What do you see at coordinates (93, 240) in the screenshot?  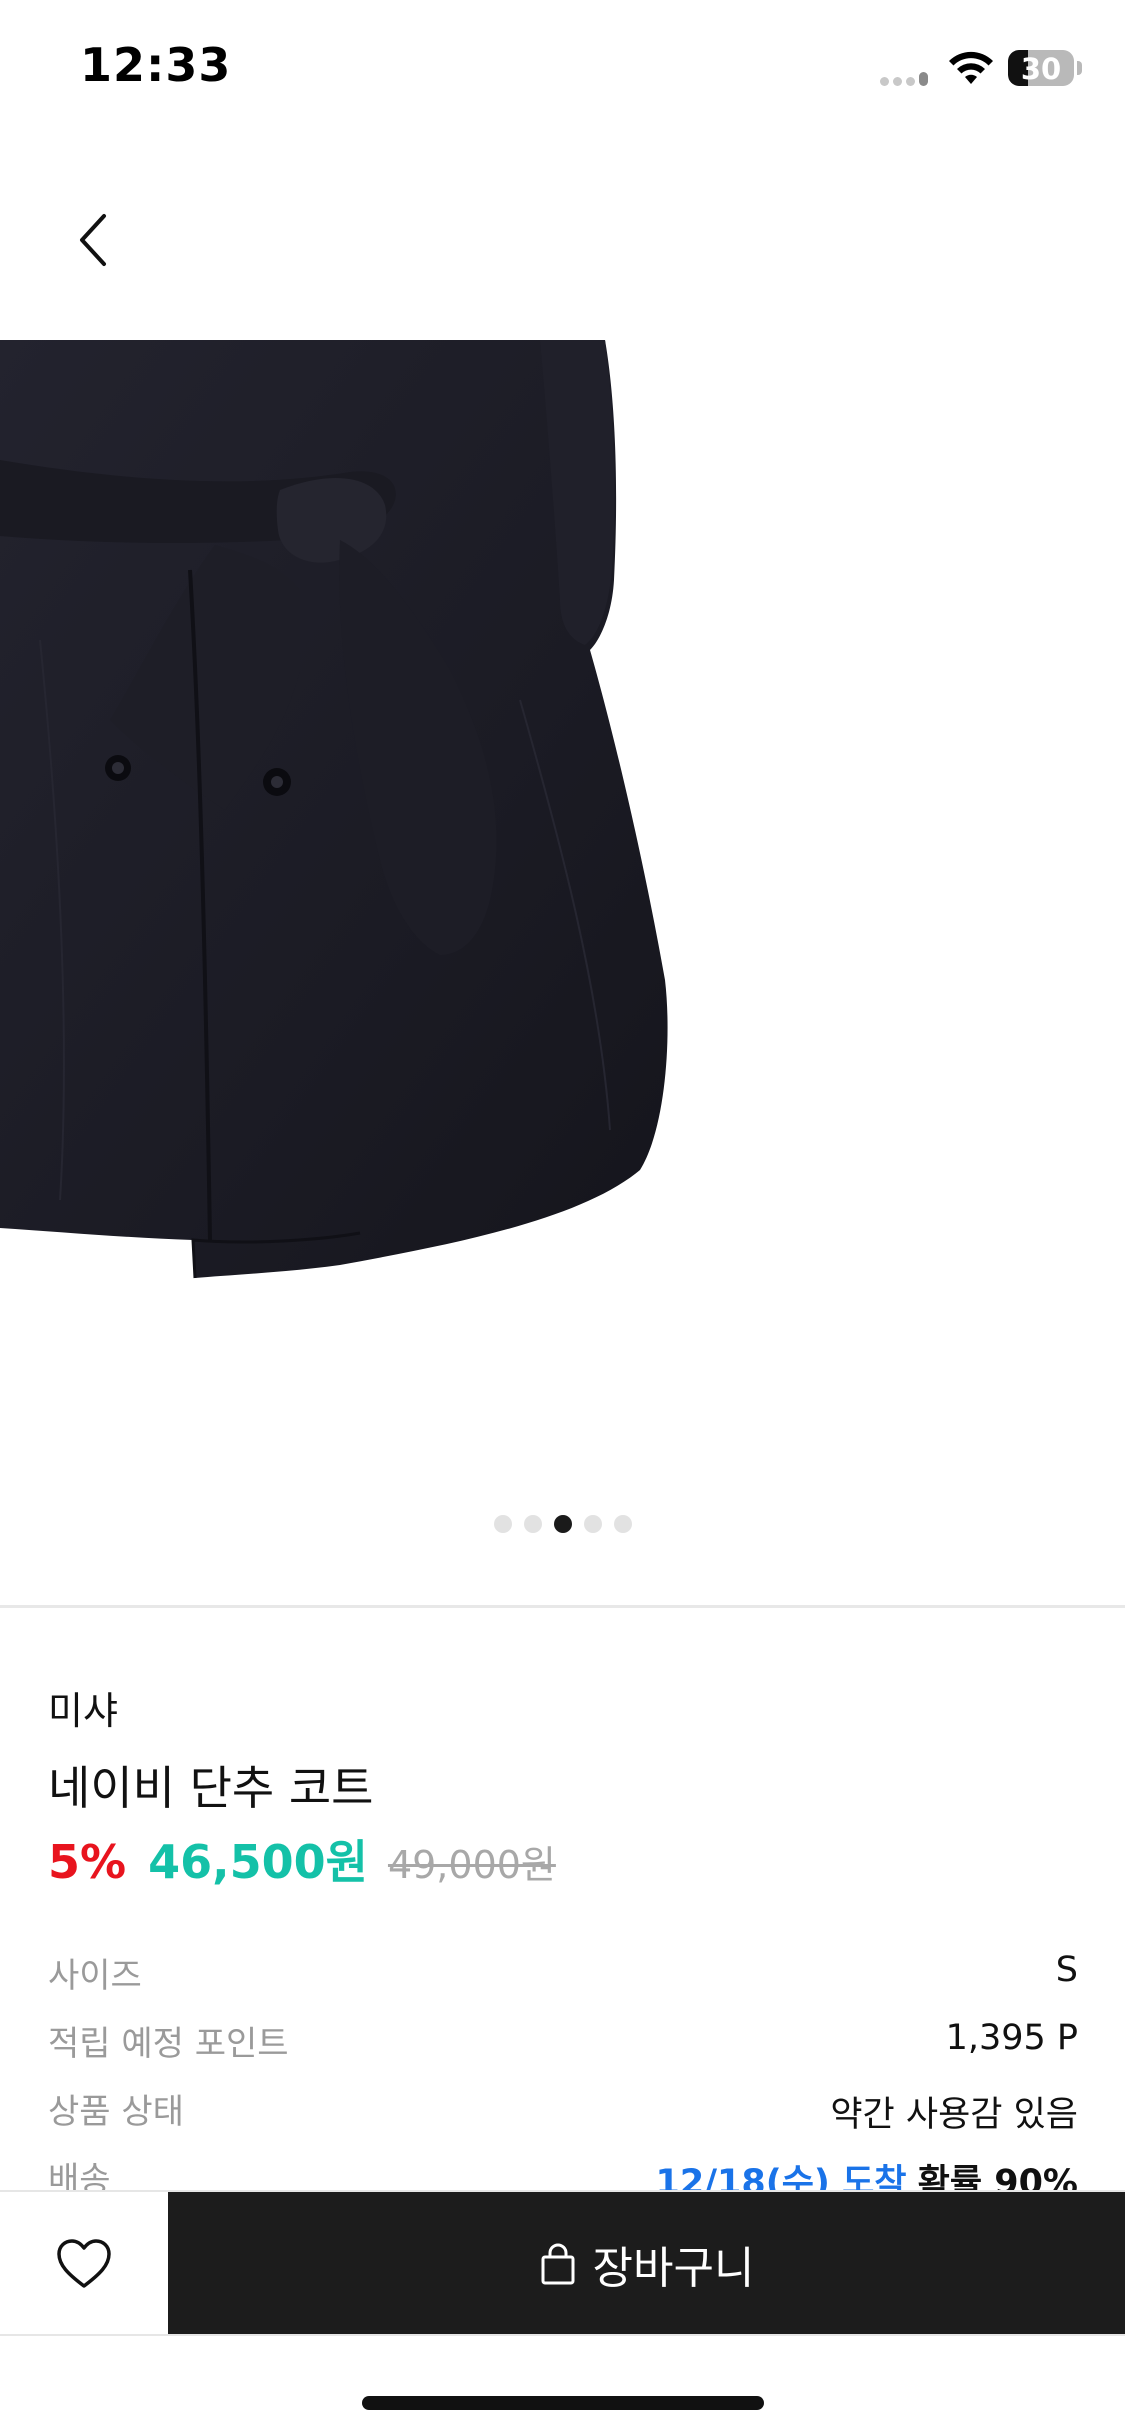 I see `chevron-left-icon` at bounding box center [93, 240].